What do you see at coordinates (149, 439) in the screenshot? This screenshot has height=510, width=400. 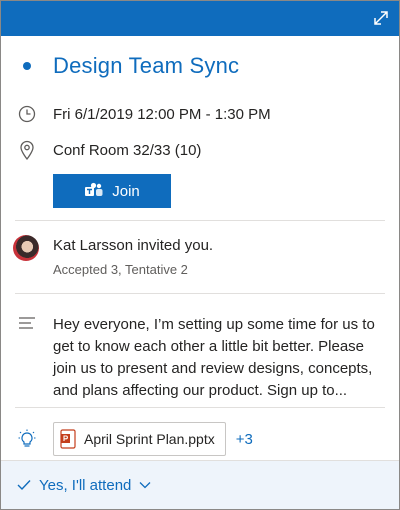 I see `attachment-name: April Sprint Plan.pptx` at bounding box center [149, 439].